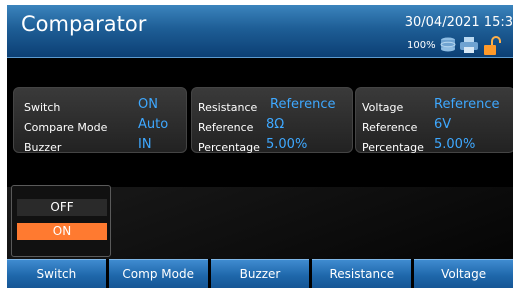 The image size is (513, 290). Describe the element at coordinates (448, 44) in the screenshot. I see `disk-icon` at that location.